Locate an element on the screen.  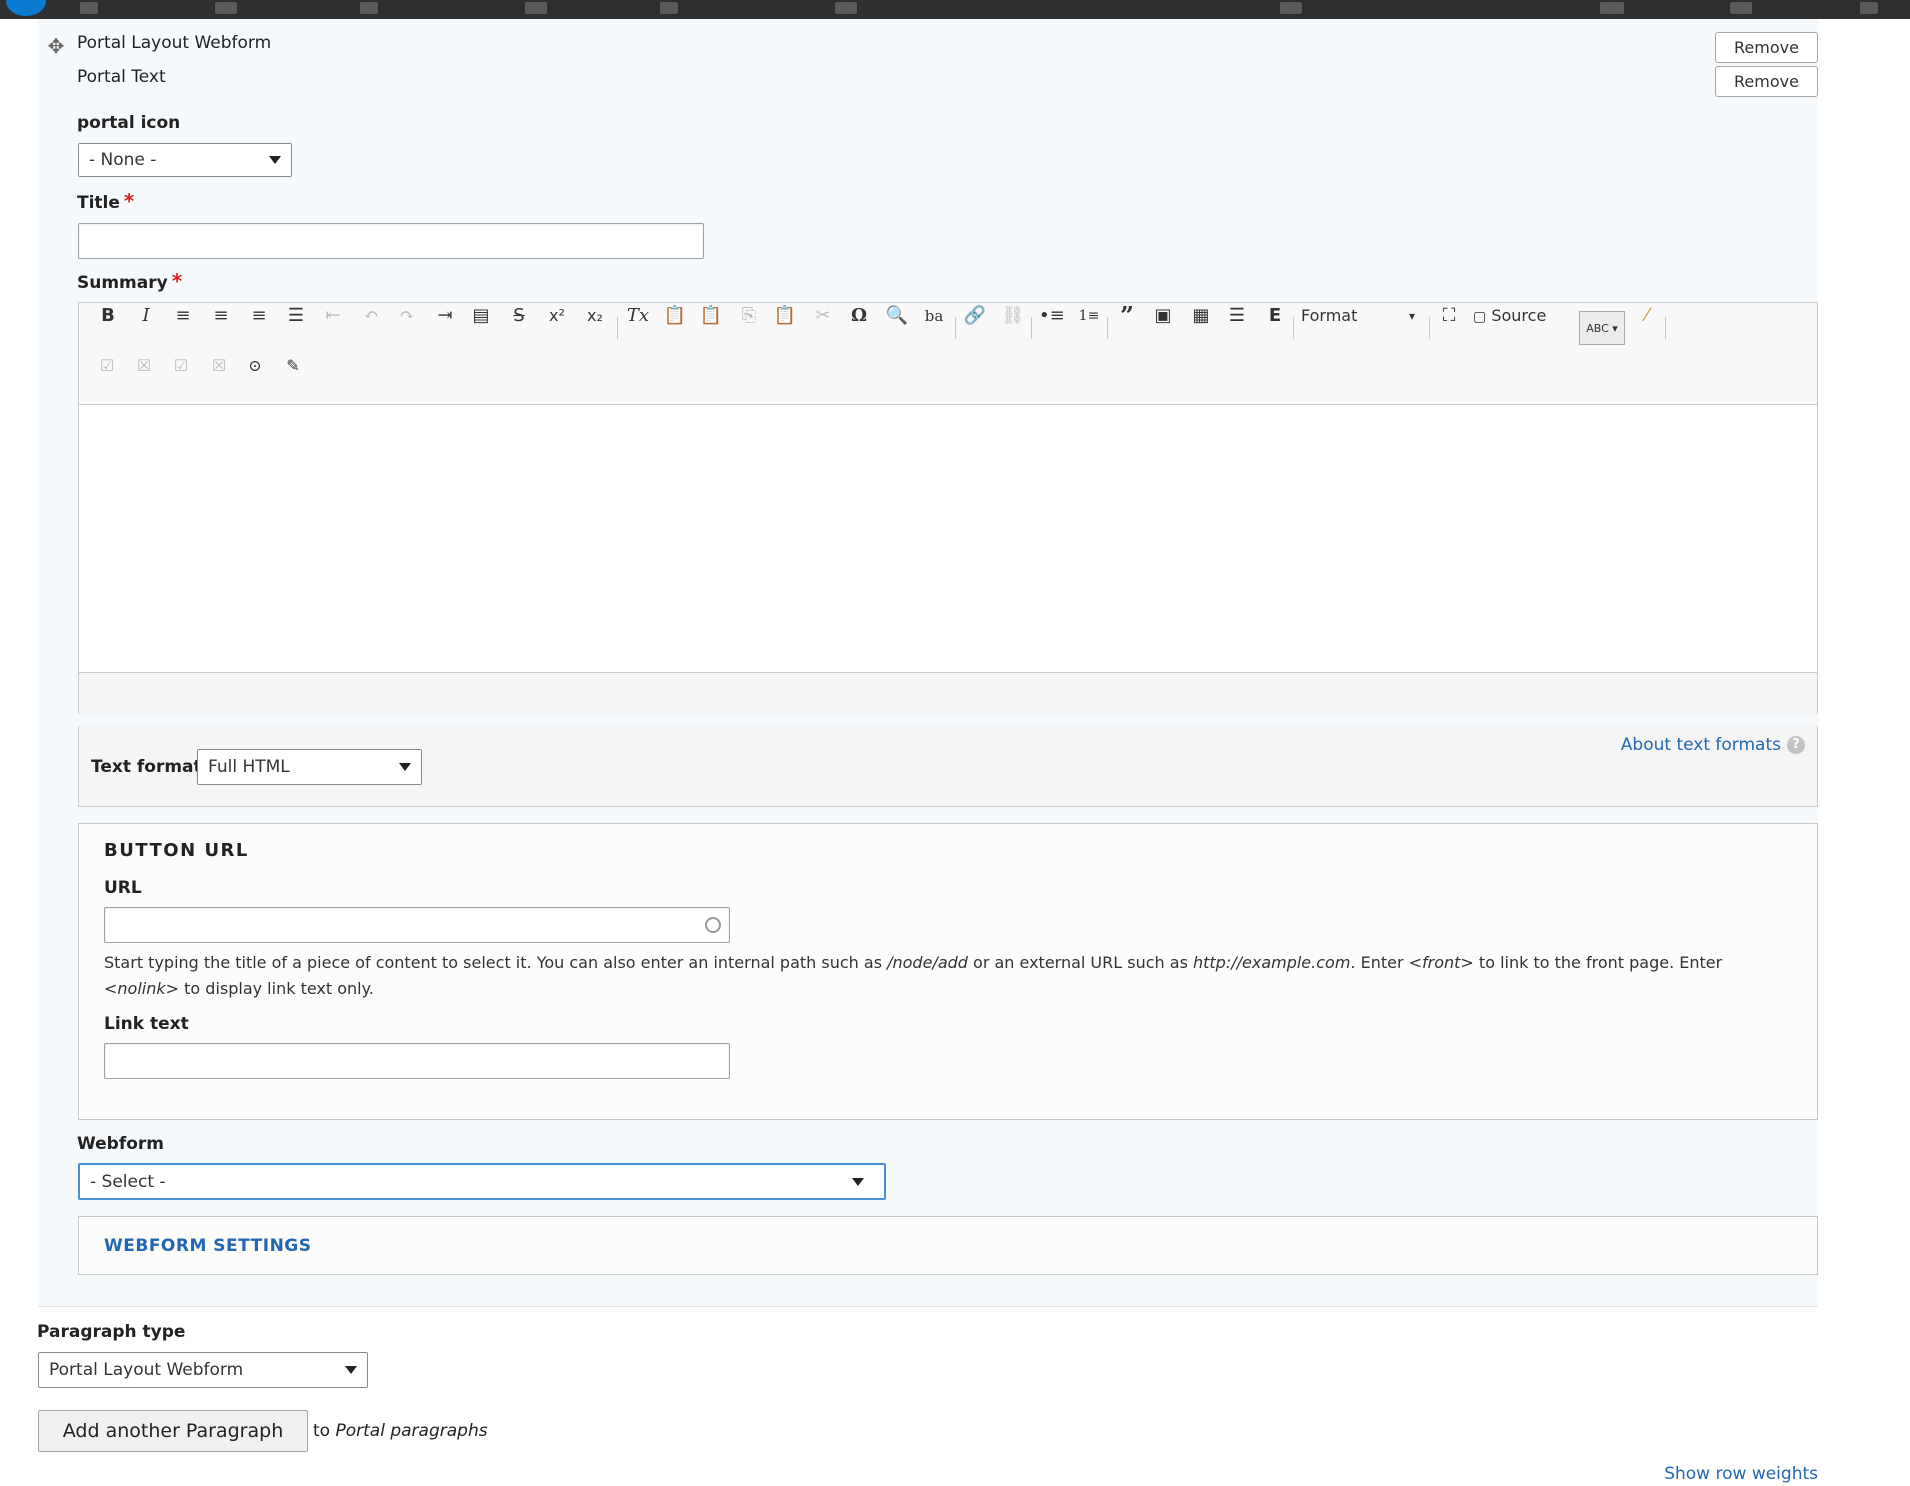
text-format-select: Full HTML is located at coordinates (309, 767).